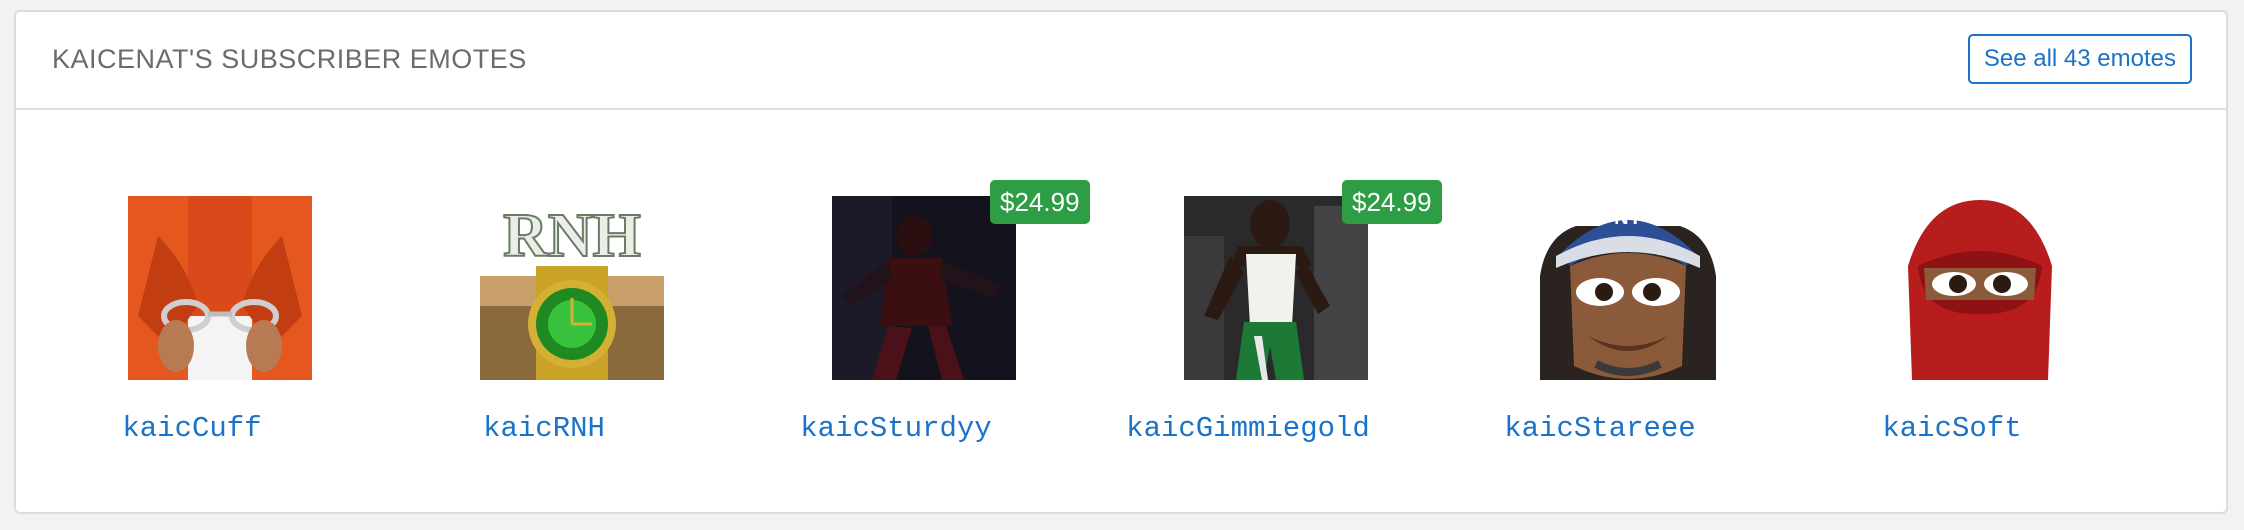 This screenshot has height=530, width=2244. Describe the element at coordinates (924, 288) in the screenshot. I see `dancing-figure-emote-icon` at that location.